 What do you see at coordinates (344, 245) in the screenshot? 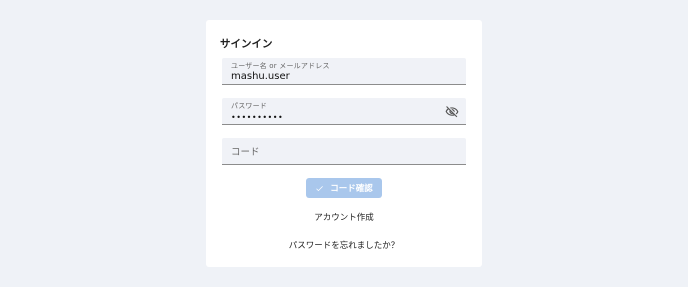
I see `forgot-password-link: パスワードを忘れましたか？` at bounding box center [344, 245].